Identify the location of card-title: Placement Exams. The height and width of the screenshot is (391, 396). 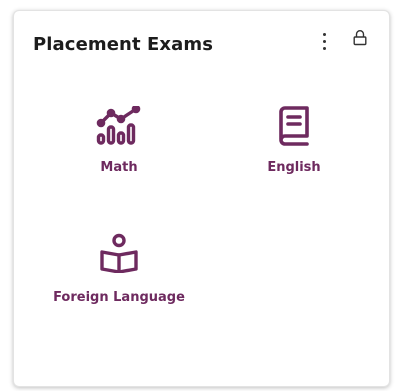
(123, 44).